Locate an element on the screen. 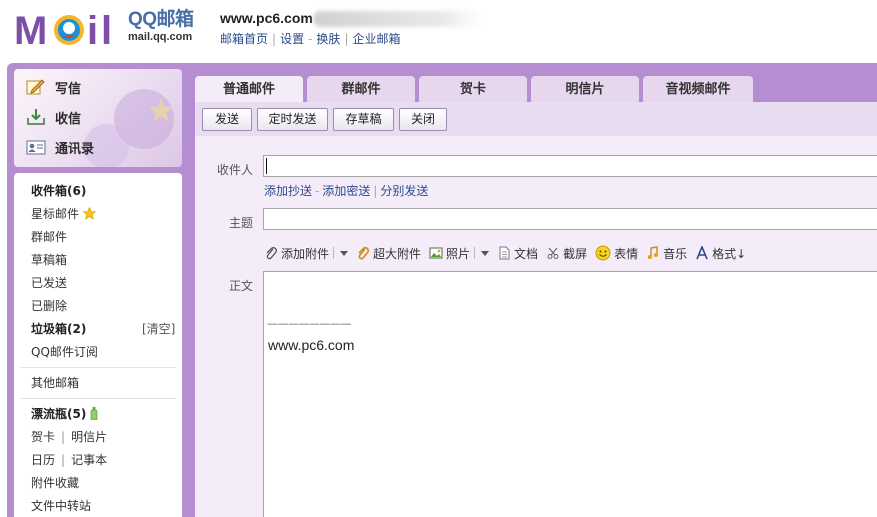 The image size is (877, 517). recipient-label: 收件人 is located at coordinates (234, 170).